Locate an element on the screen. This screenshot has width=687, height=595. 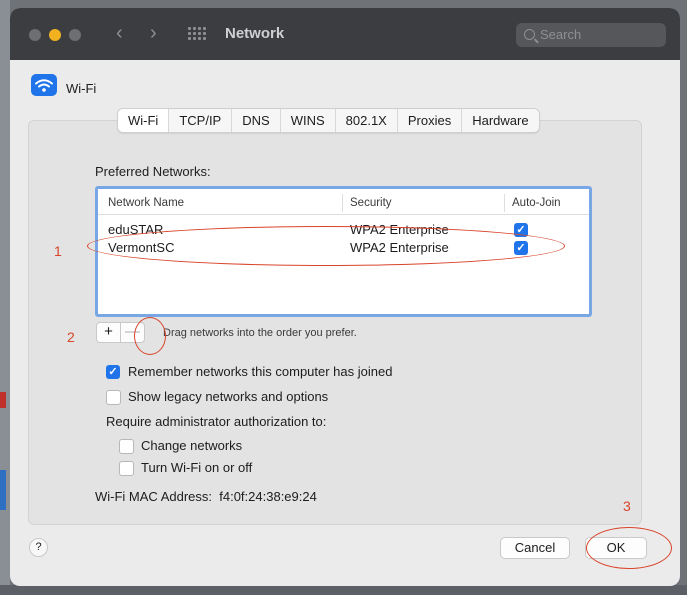
tab-dns: DNS is located at coordinates (255, 120).